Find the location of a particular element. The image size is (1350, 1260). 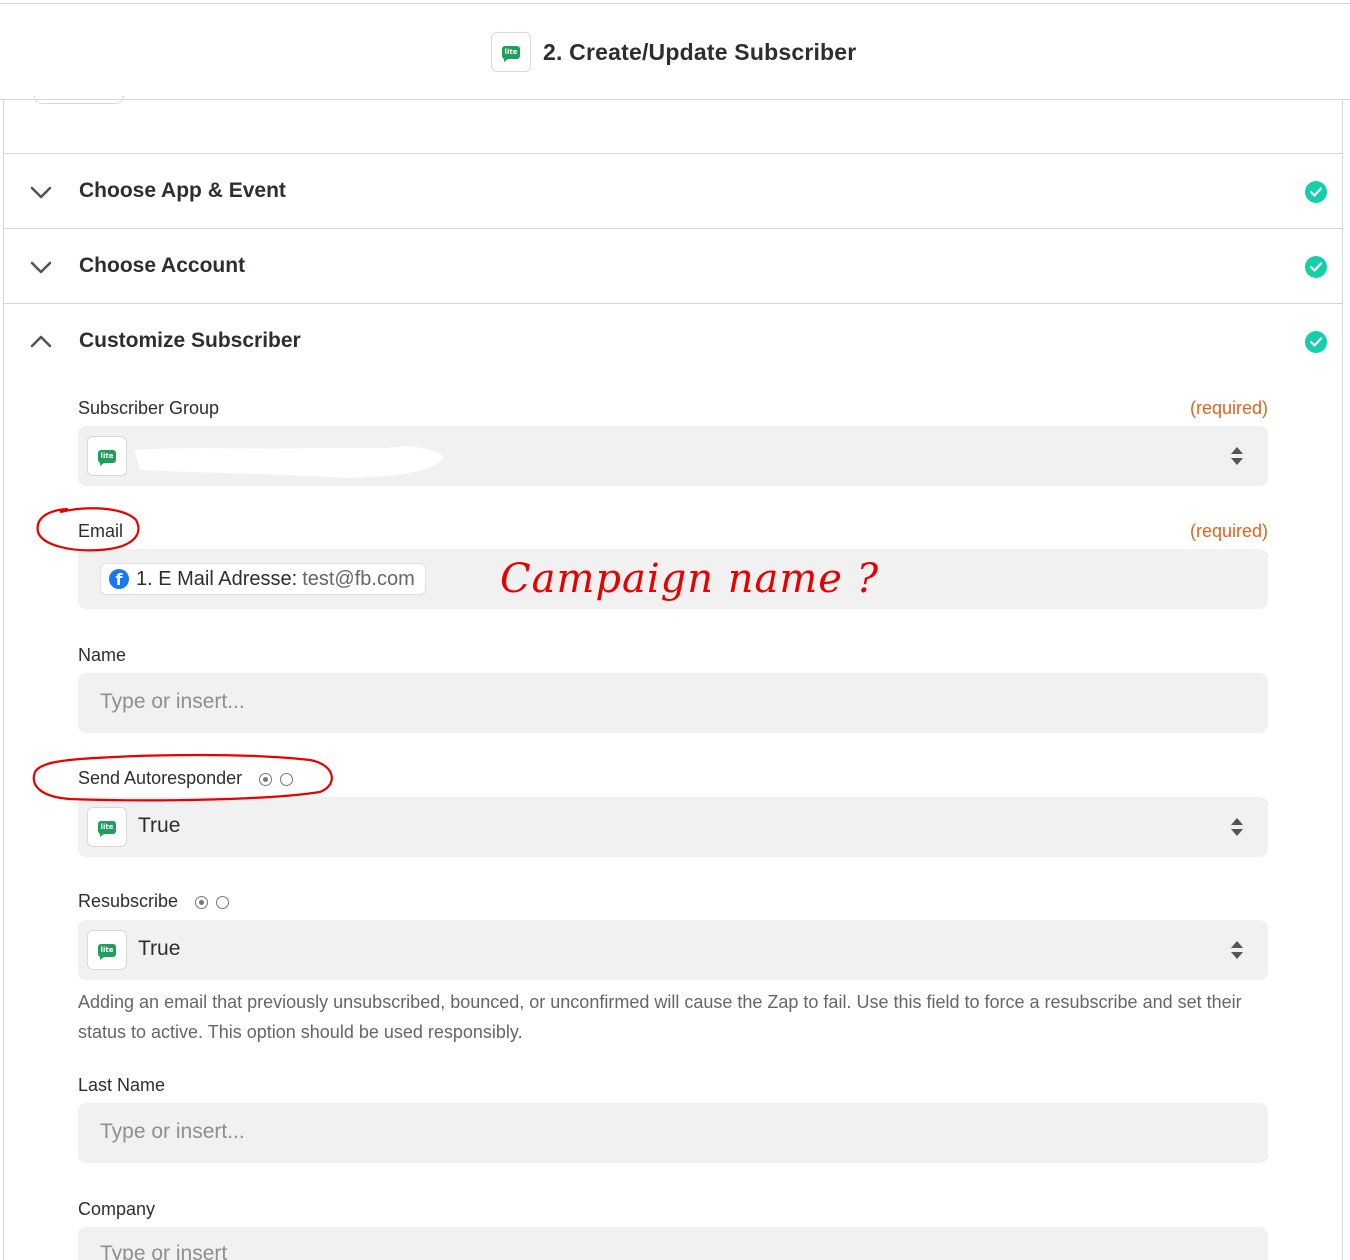

step-header-content: lite 2. Create/Update Subscriber is located at coordinates (673, 52).